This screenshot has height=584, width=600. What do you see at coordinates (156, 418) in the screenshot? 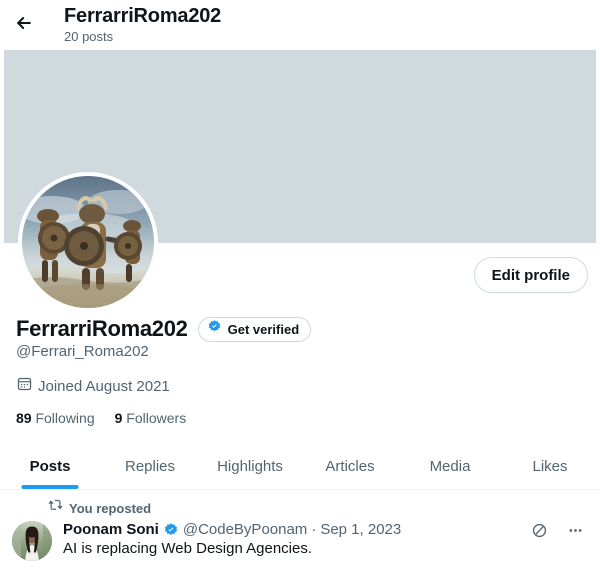
I see `followers-label: Followers` at bounding box center [156, 418].